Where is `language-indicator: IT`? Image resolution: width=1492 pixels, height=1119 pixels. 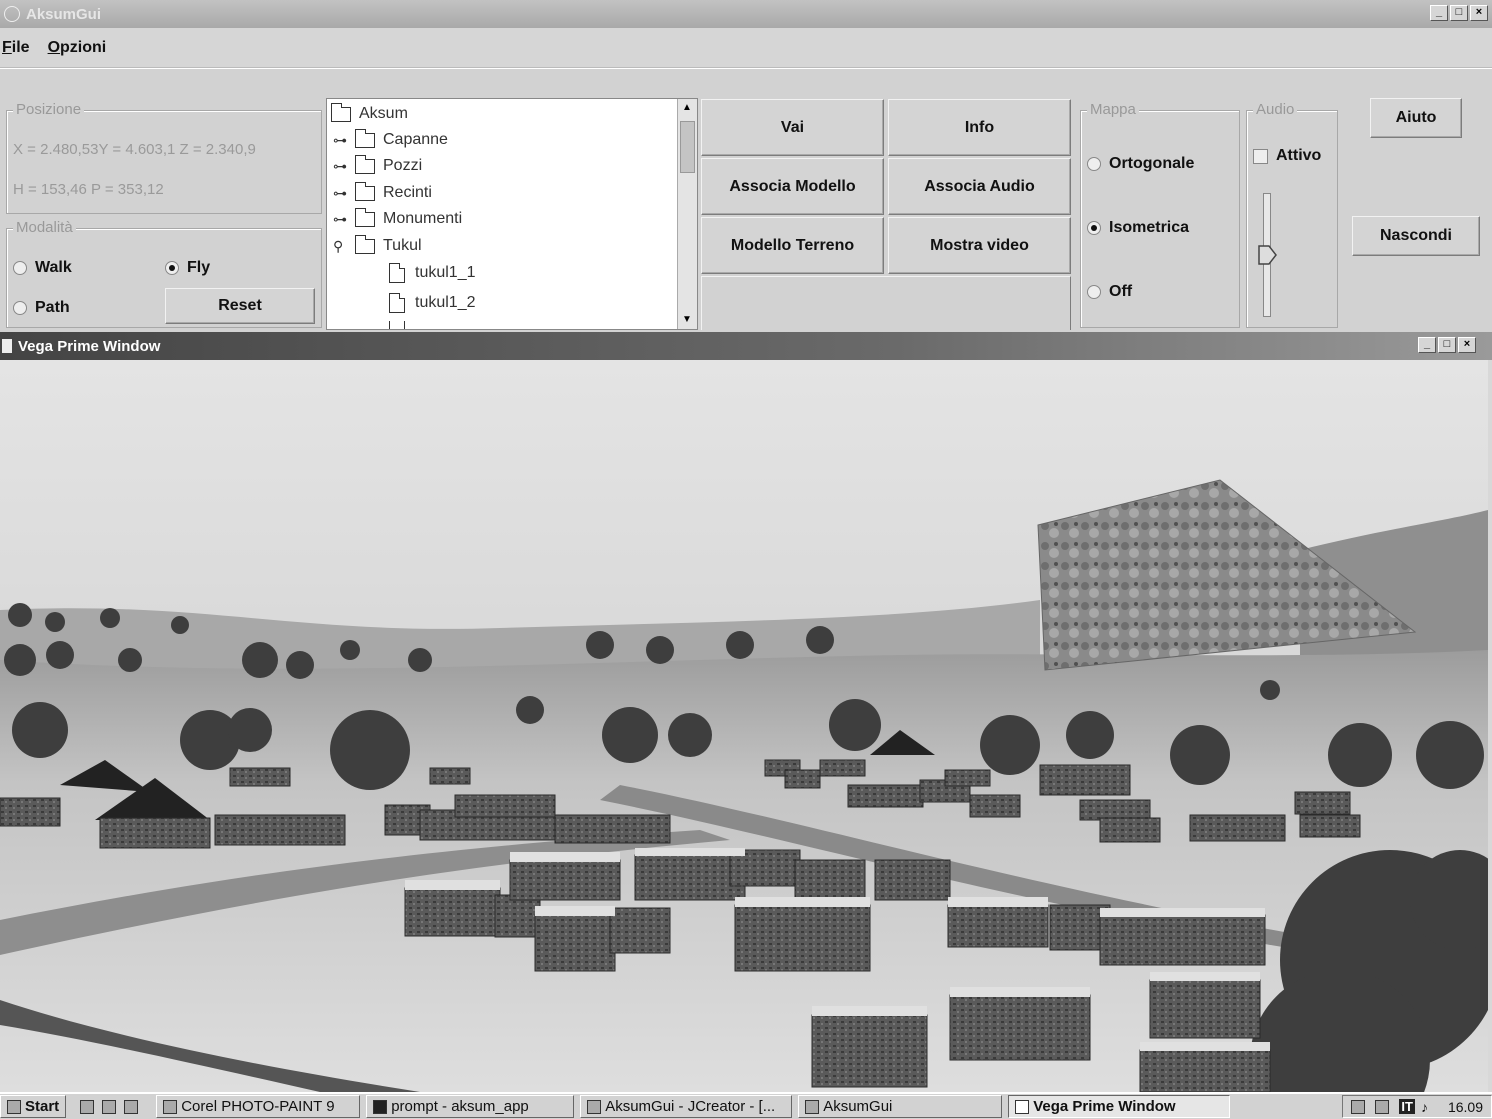 language-indicator: IT is located at coordinates (1407, 1106).